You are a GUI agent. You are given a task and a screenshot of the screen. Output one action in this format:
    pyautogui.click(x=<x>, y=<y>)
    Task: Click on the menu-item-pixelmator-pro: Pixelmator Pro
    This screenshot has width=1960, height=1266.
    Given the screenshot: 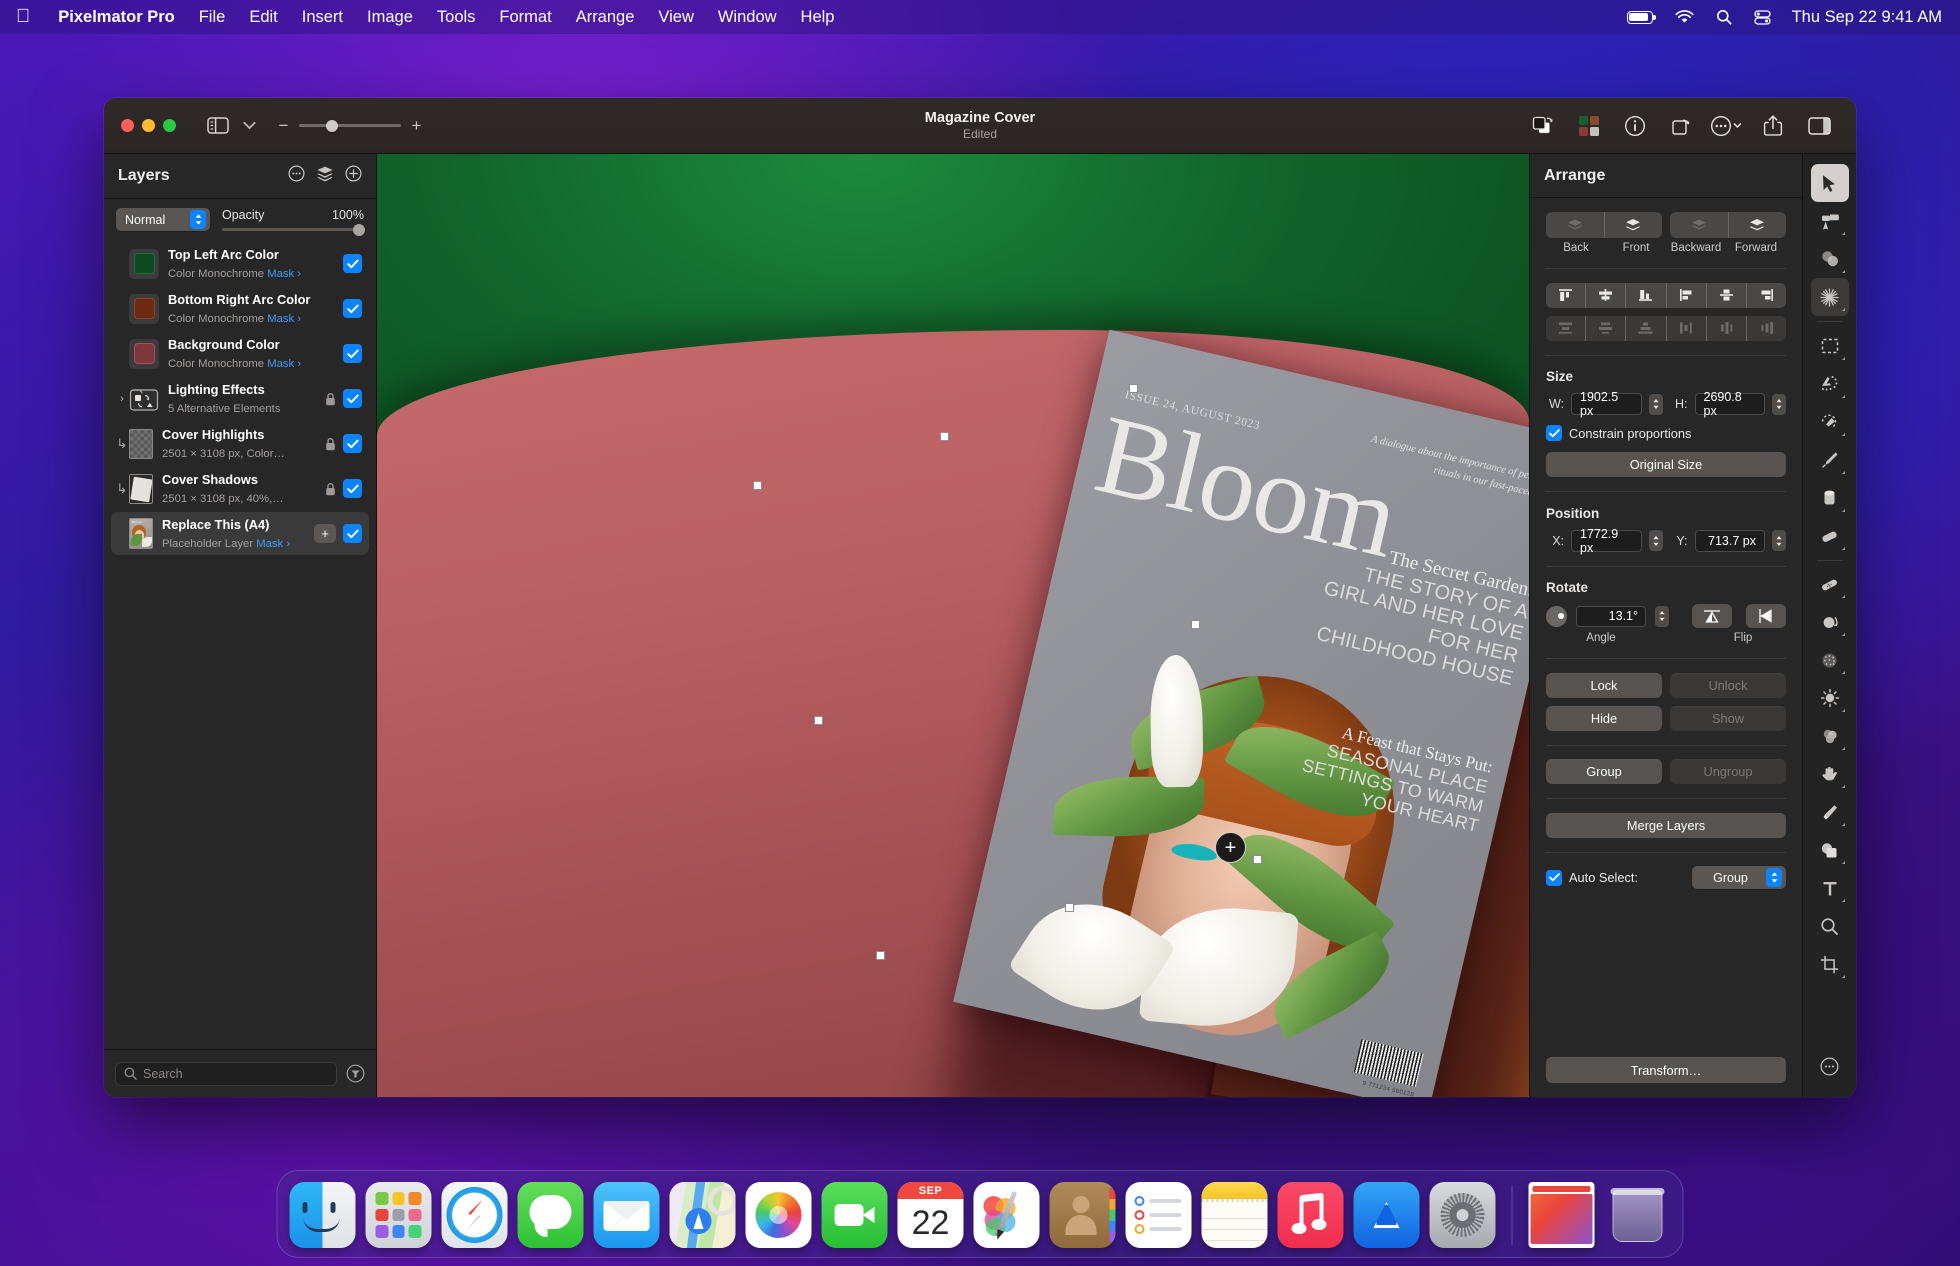 What is the action you would take?
    pyautogui.click(x=116, y=17)
    